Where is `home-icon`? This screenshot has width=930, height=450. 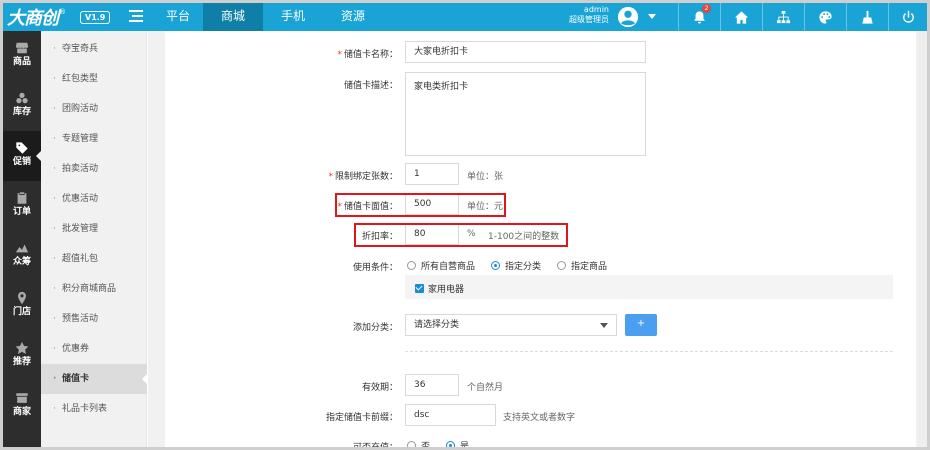 home-icon is located at coordinates (741, 17).